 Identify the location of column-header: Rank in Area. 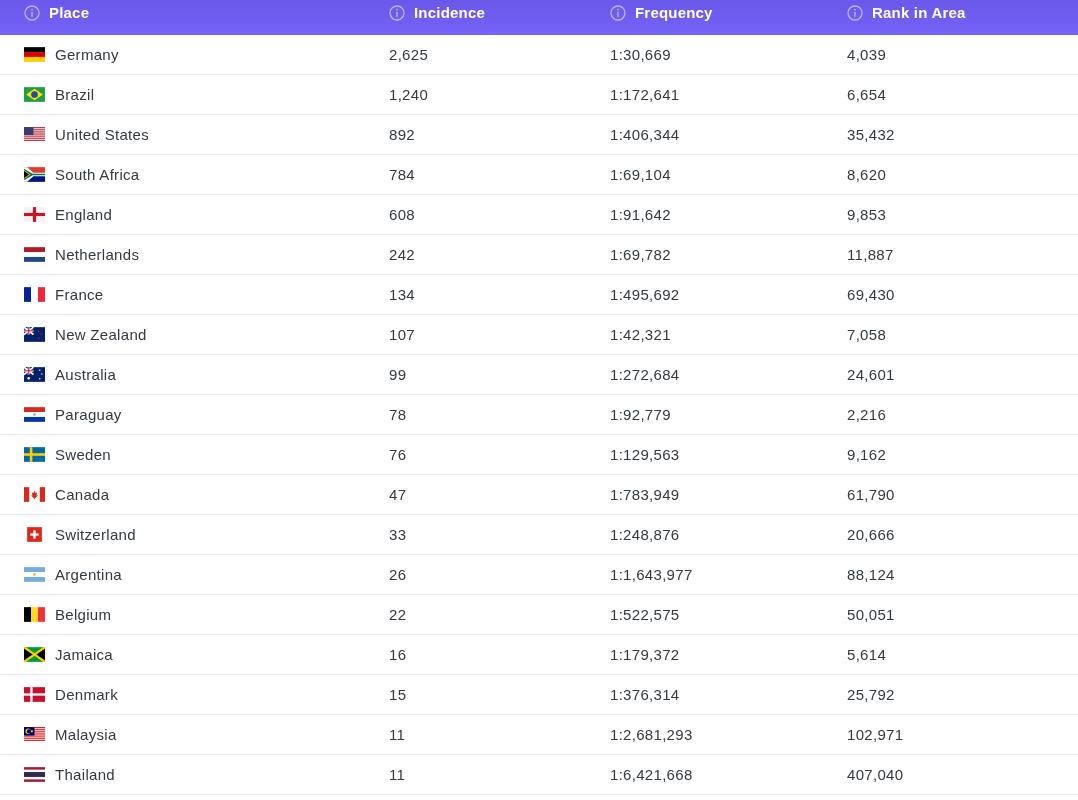
(919, 12).